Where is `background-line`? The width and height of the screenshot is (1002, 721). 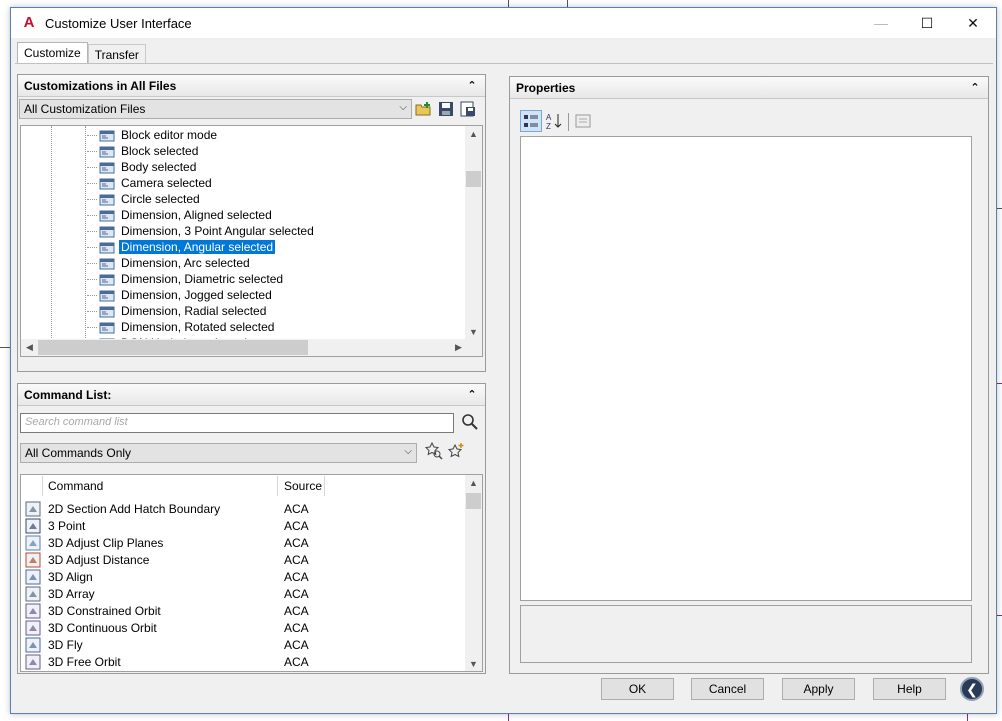
background-line is located at coordinates (508, 3).